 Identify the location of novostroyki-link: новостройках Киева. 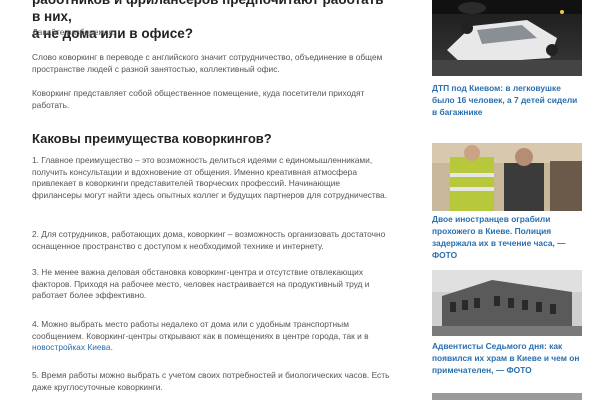
(71, 347).